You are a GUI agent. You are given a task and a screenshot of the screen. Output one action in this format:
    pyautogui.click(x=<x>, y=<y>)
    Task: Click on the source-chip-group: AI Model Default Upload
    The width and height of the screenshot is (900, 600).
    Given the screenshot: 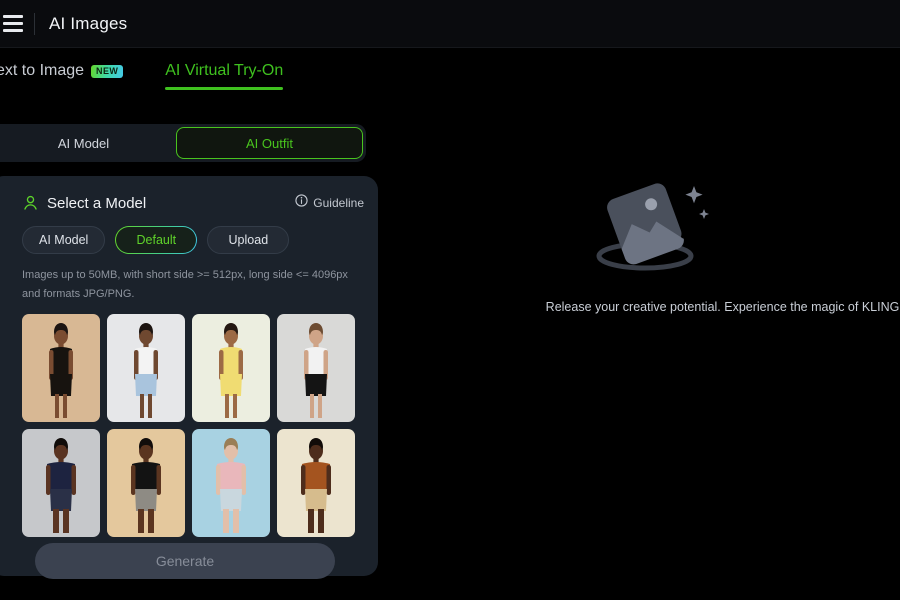 What is the action you would take?
    pyautogui.click(x=194, y=240)
    